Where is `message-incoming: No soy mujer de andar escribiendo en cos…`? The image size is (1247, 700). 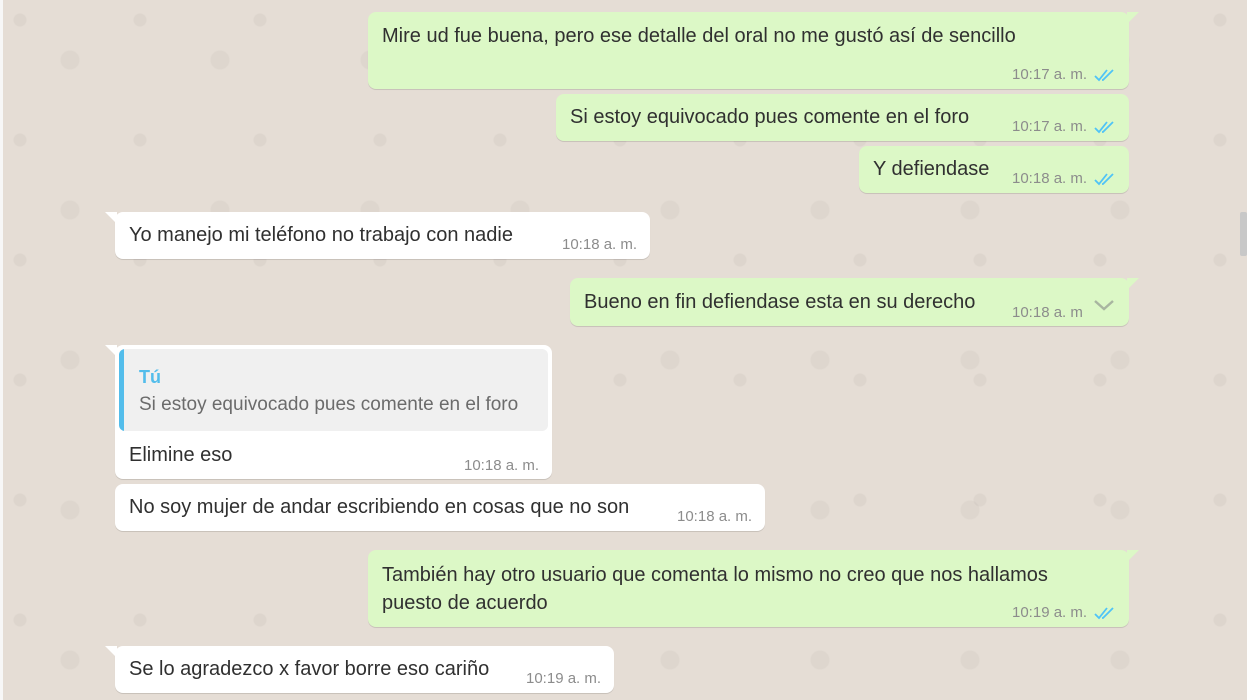
message-incoming: No soy mujer de andar escribiendo en cos… is located at coordinates (440, 507).